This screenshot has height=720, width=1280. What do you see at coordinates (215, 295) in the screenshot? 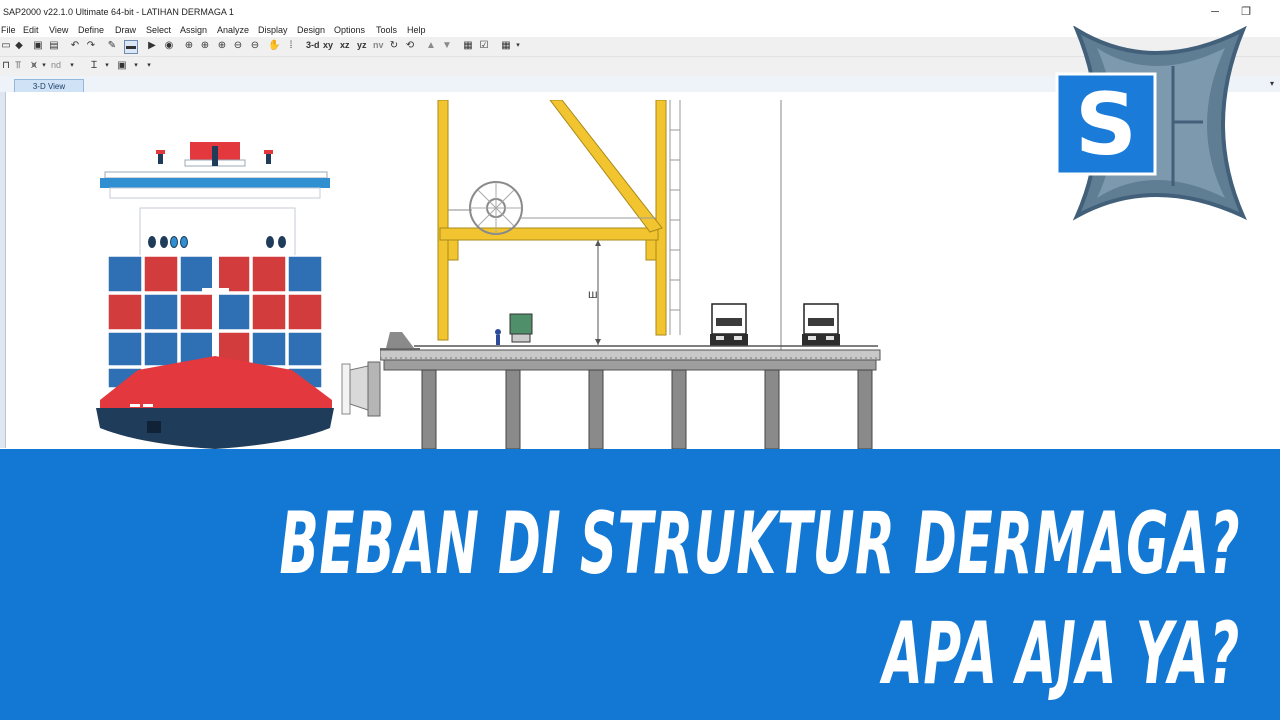
I see `container-ship-illustration` at bounding box center [215, 295].